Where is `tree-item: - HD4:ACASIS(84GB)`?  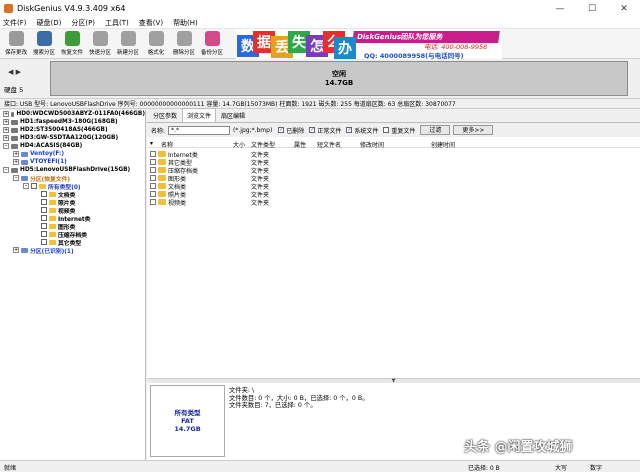
tree-item: - HD4:ACASIS(84GB) is located at coordinates (72, 146).